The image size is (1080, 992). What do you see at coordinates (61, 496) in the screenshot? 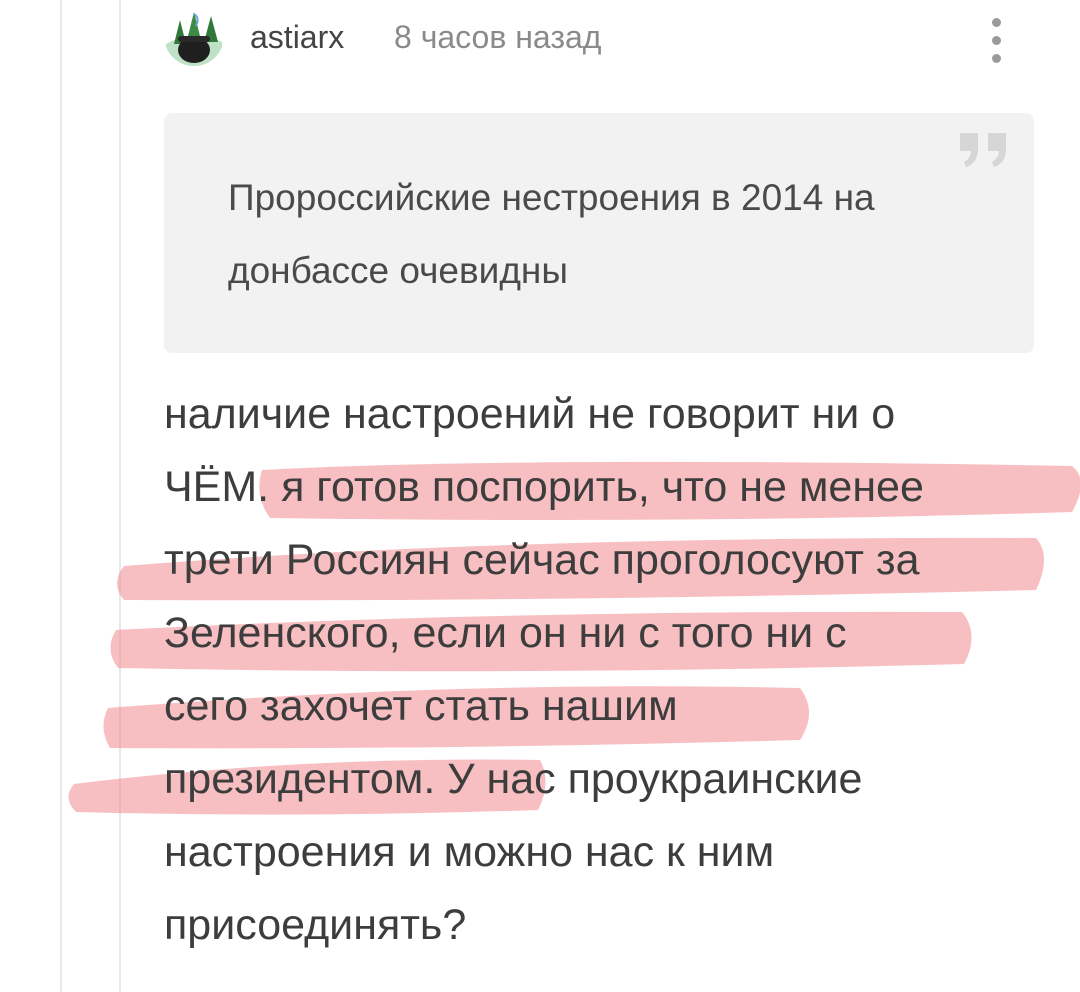
I see `thread-line` at bounding box center [61, 496].